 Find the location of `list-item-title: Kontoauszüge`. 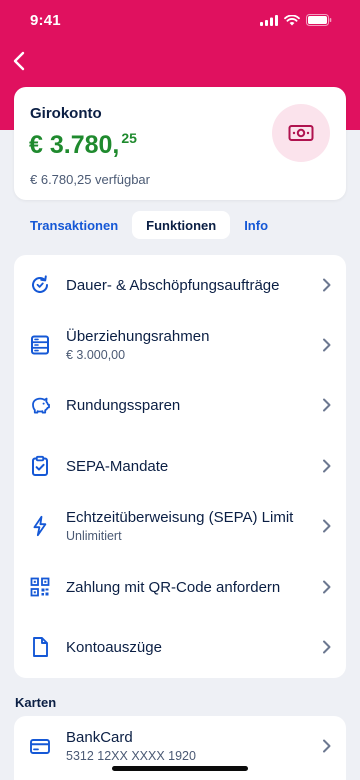

list-item-title: Kontoauszüge is located at coordinates (114, 647).